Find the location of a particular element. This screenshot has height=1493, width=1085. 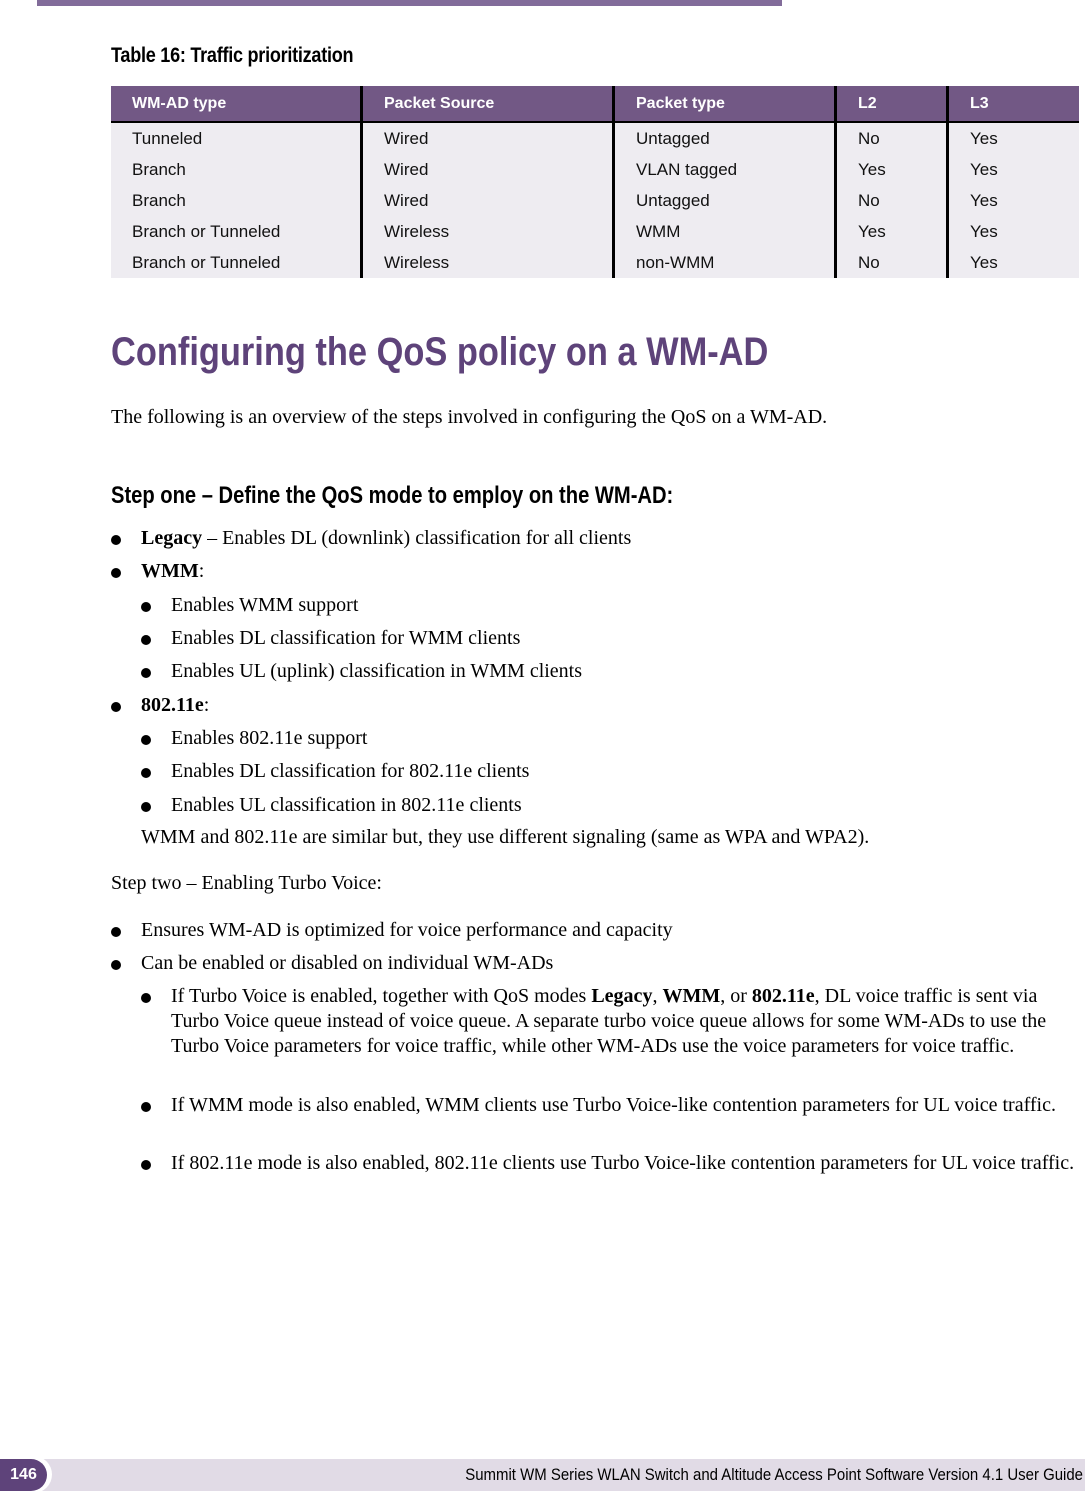

list-item: Enables WMM support is located at coordinates (250, 605).